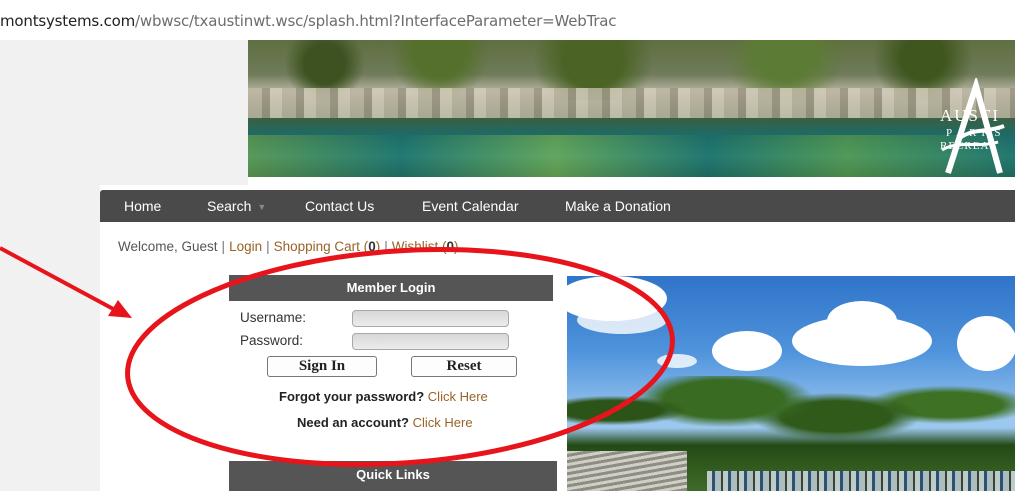 This screenshot has width=1015, height=491. What do you see at coordinates (425, 246) in the screenshot?
I see `wishlist-link: Wishlist (0)` at bounding box center [425, 246].